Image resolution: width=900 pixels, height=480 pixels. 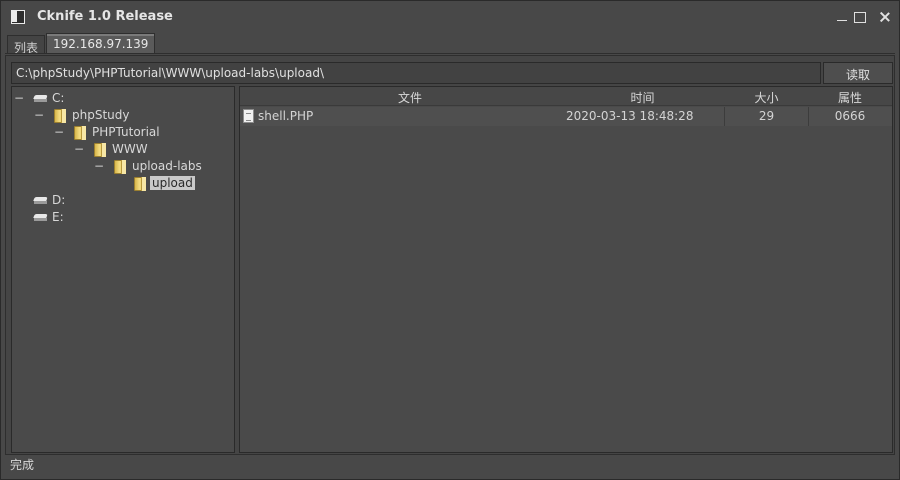 What do you see at coordinates (450, 17) in the screenshot?
I see `title-bar: Cknife 1.0 Release` at bounding box center [450, 17].